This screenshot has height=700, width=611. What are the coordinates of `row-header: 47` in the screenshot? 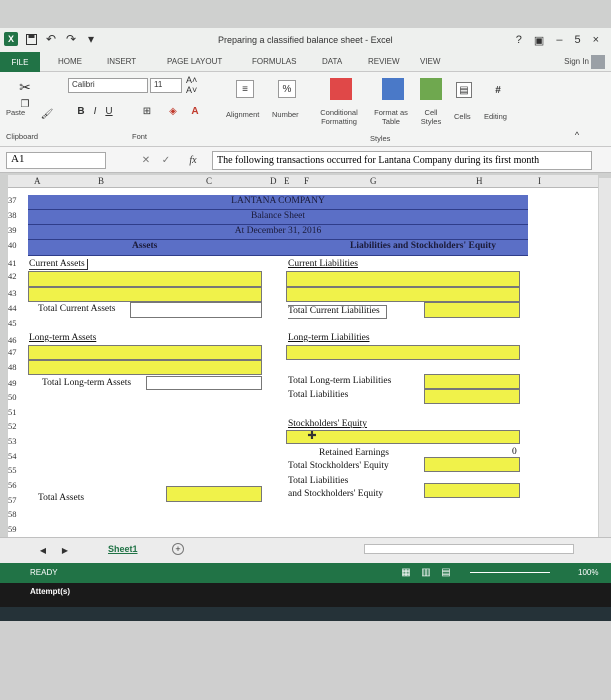 It's located at (17, 352).